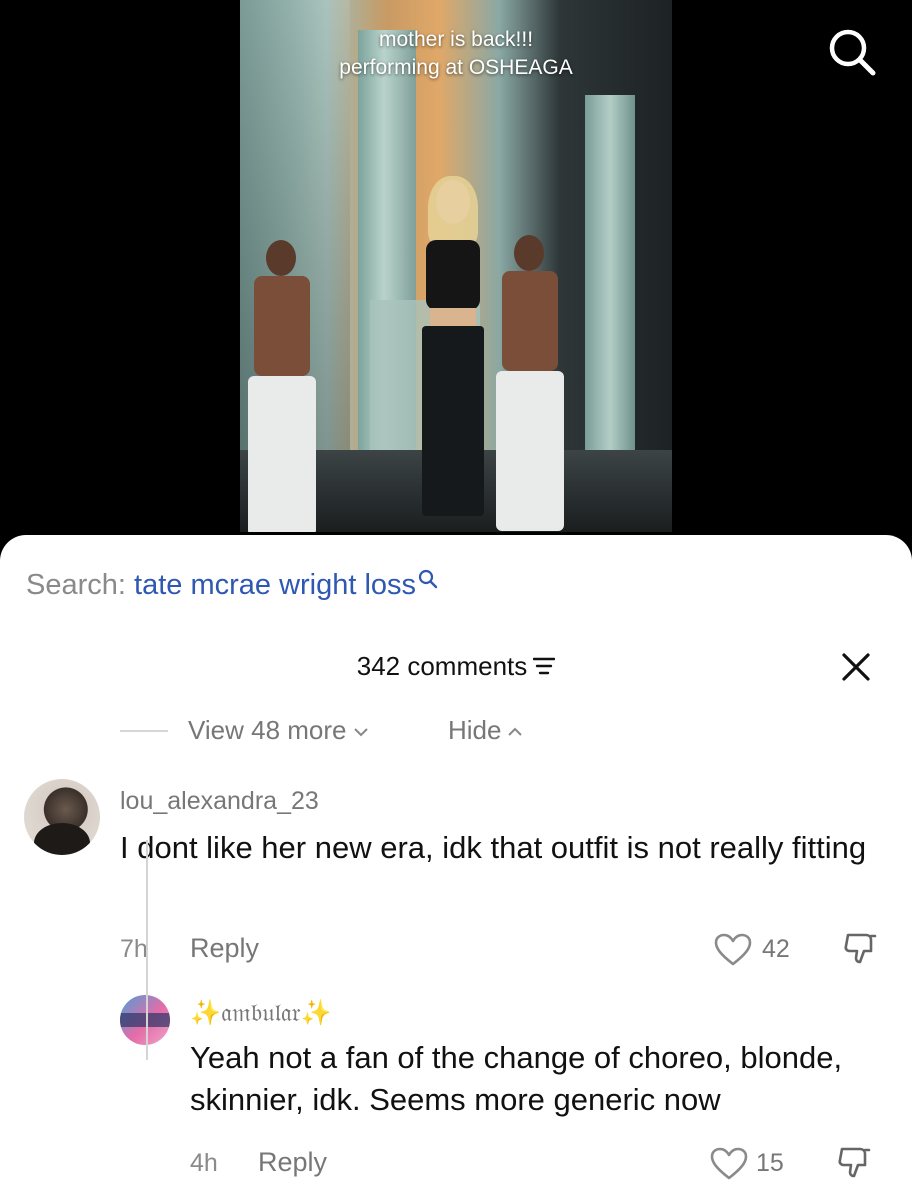 The height and width of the screenshot is (1200, 912). Describe the element at coordinates (204, 1163) in the screenshot. I see `comment-time: 4h` at that location.